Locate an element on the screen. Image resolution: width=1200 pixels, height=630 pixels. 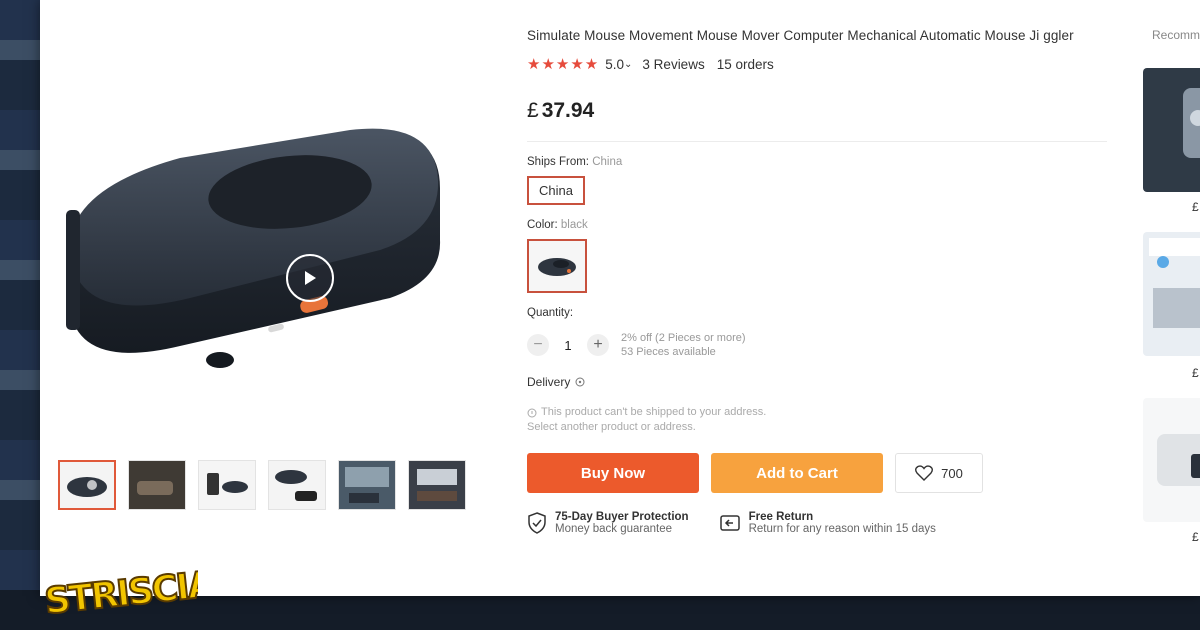
quantity-minus-button: − is located at coordinates (538, 345).